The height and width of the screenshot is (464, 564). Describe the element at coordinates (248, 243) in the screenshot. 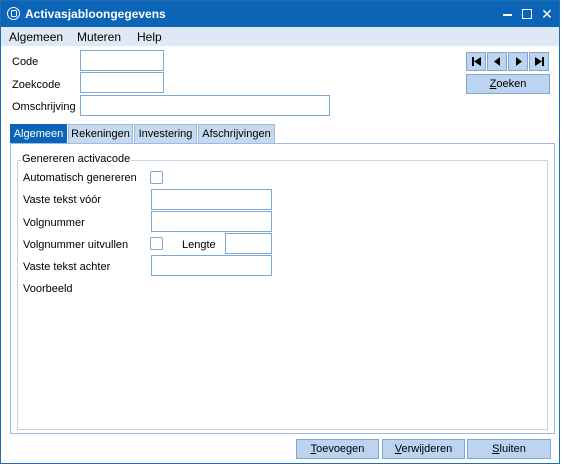

I see `lengte-input` at that location.